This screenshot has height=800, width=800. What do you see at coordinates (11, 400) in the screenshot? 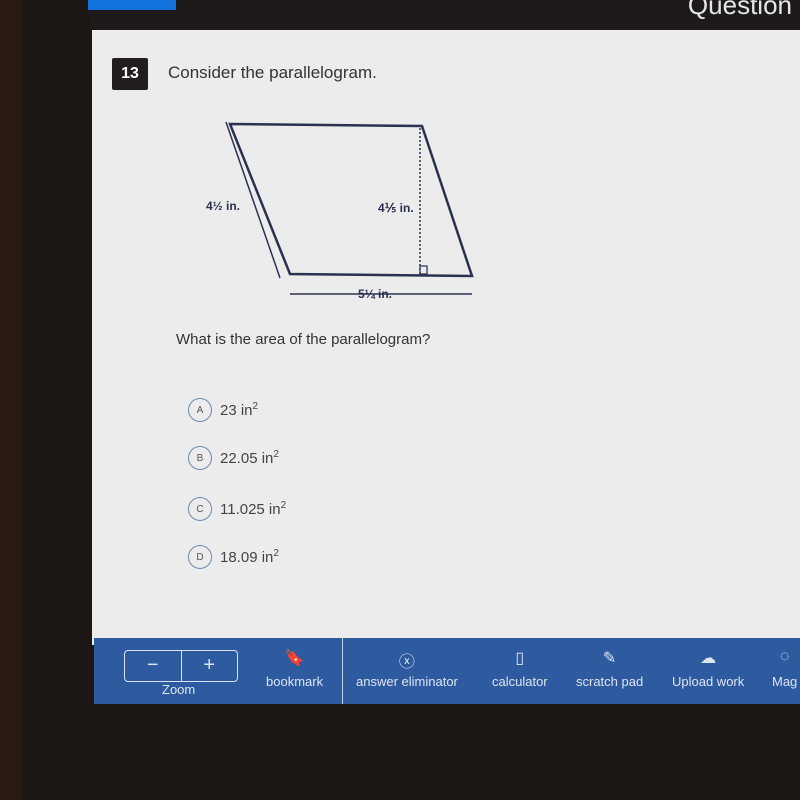
I see `monitor-bezel` at bounding box center [11, 400].